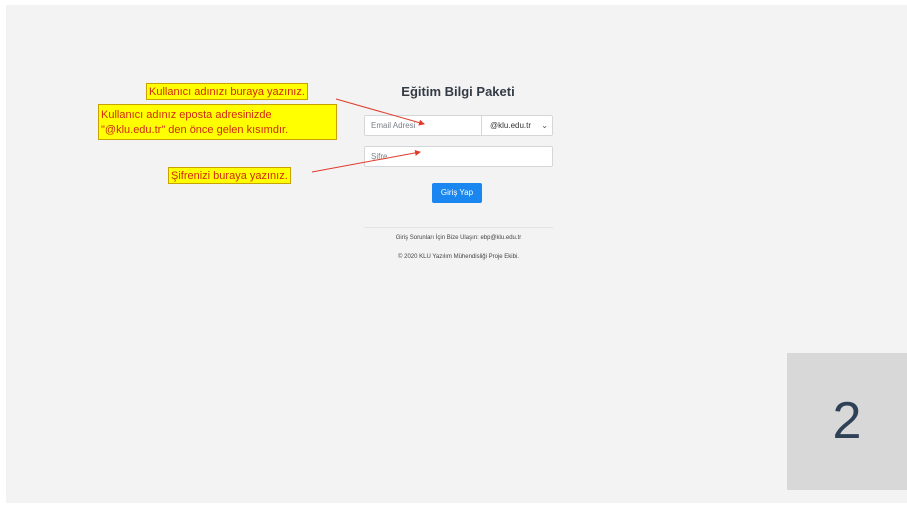 The image size is (907, 508). What do you see at coordinates (847, 421) in the screenshot?
I see `slide-number: 2` at bounding box center [847, 421].